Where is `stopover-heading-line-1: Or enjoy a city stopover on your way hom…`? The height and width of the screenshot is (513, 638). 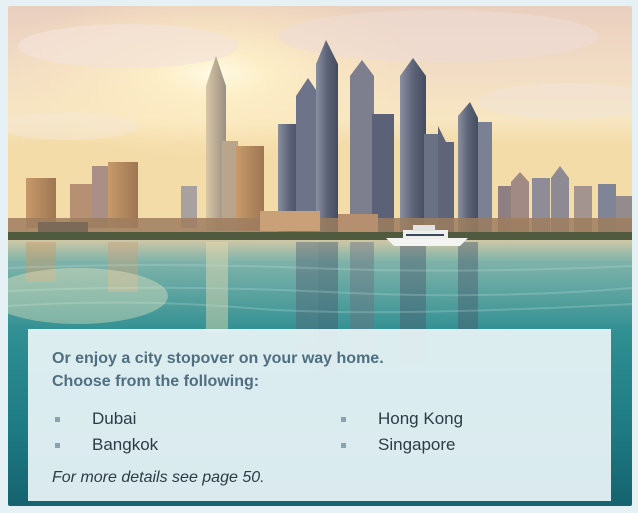
stopover-heading-line-1: Or enjoy a city stopover on your way hom… is located at coordinates (218, 358).